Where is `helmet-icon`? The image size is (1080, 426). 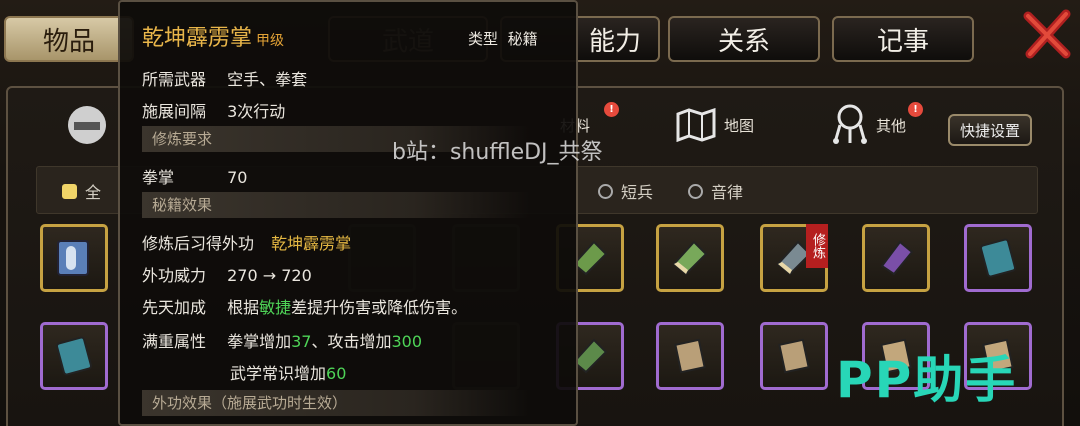
helmet-icon is located at coordinates (87, 125).